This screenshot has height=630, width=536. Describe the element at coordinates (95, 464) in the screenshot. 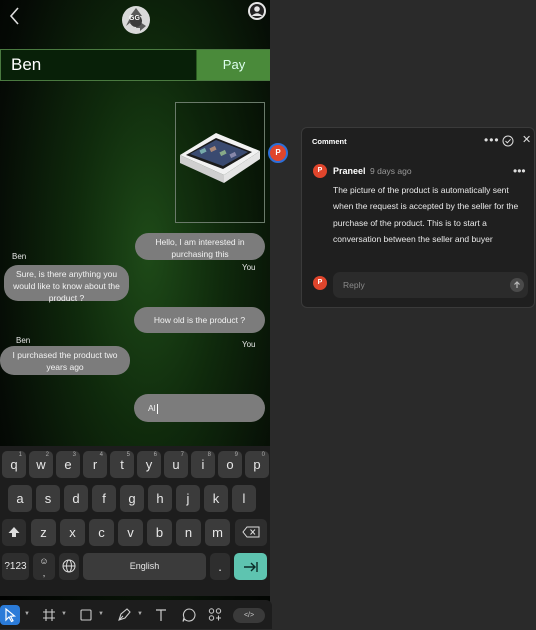

I see `key-r: r4` at that location.